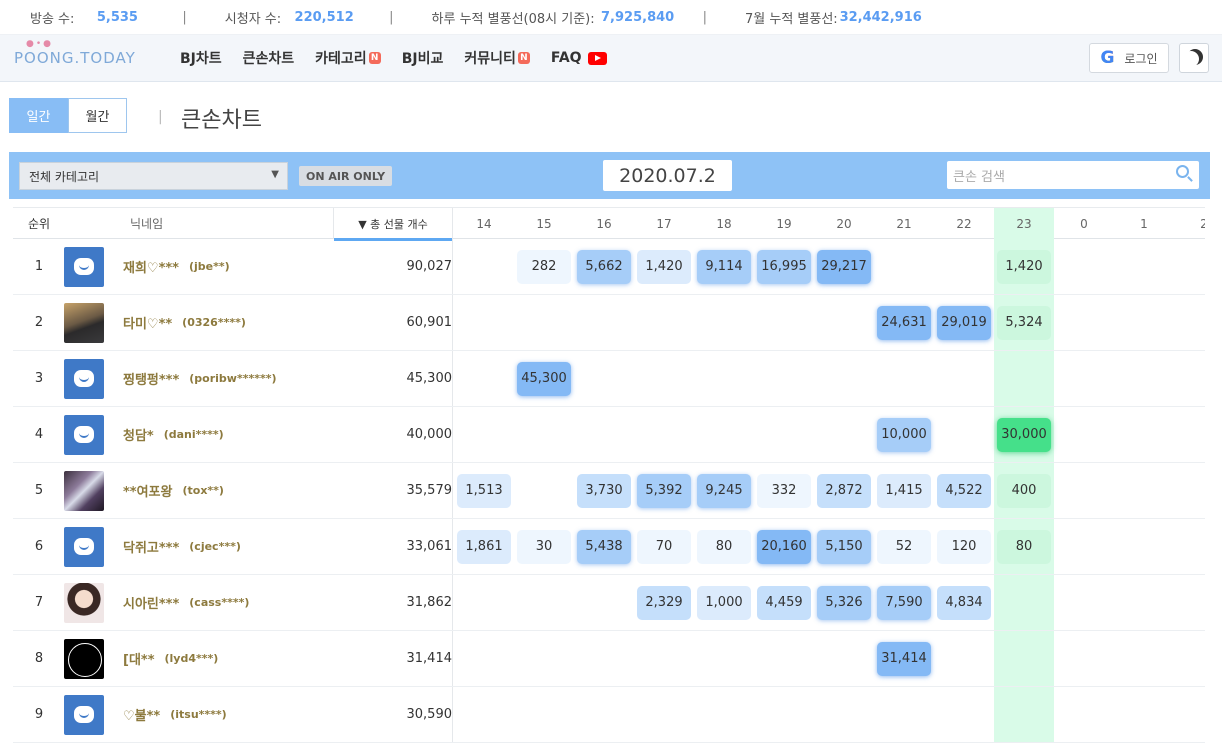 This screenshot has height=747, width=1222. What do you see at coordinates (904, 658) in the screenshot?
I see `gift-count: 31,414` at bounding box center [904, 658].